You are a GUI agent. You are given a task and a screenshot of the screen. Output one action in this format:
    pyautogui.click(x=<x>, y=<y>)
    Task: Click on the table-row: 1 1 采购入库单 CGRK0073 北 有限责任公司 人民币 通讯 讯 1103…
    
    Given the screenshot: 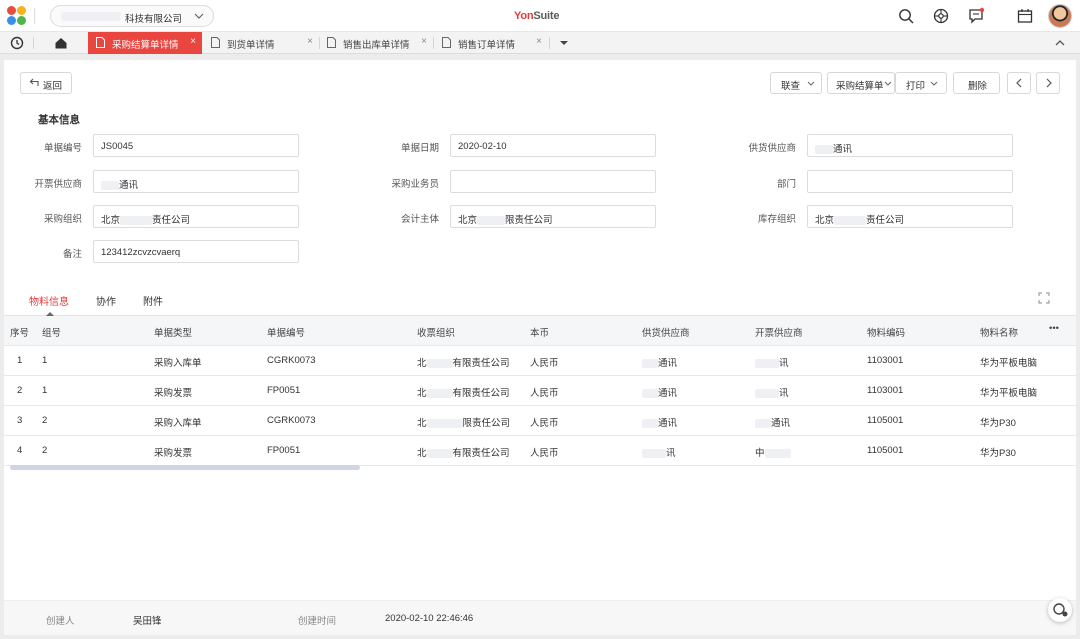 What is the action you would take?
    pyautogui.click(x=540, y=361)
    